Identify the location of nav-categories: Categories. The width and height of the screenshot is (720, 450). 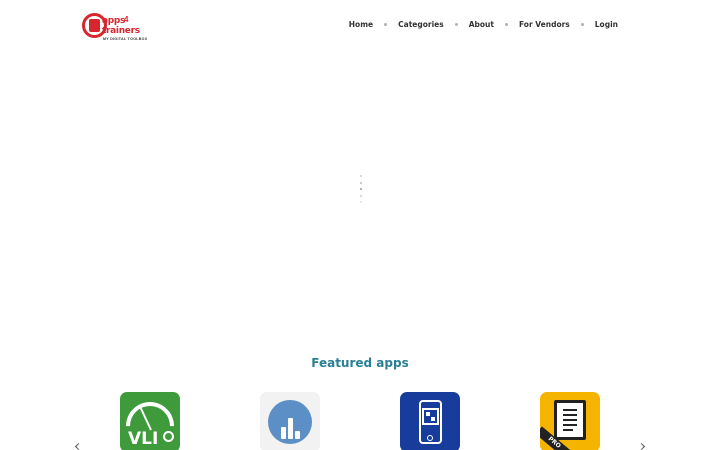
(421, 24).